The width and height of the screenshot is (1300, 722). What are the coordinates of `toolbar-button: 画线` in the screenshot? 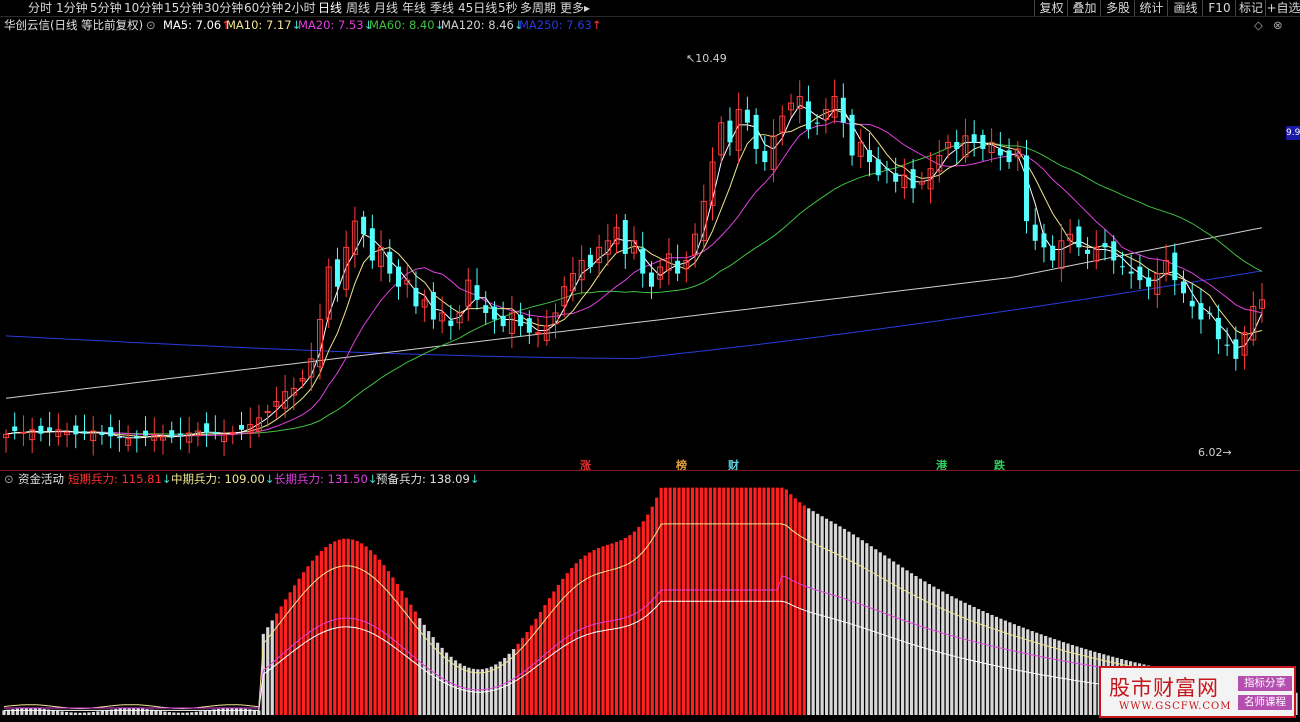 It's located at (1185, 8).